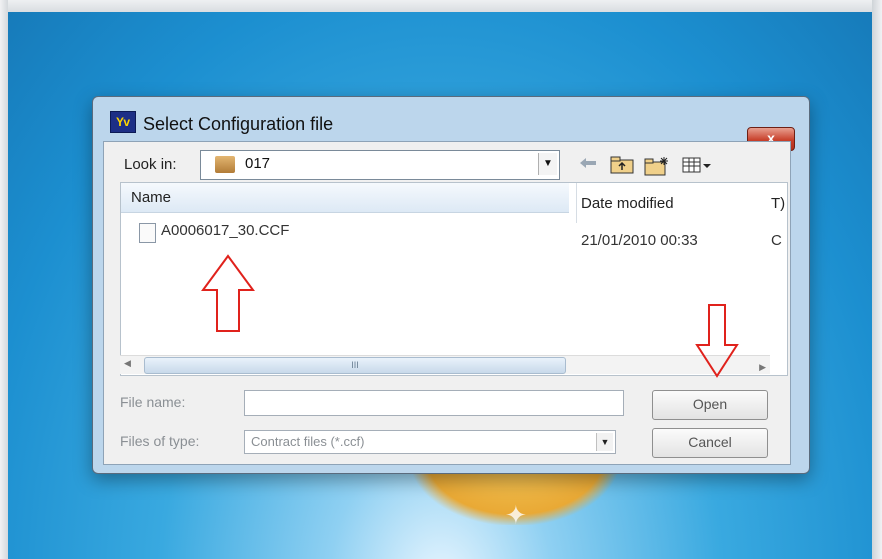 The image size is (882, 559). I want to click on up-folder-icon, so click(622, 167).